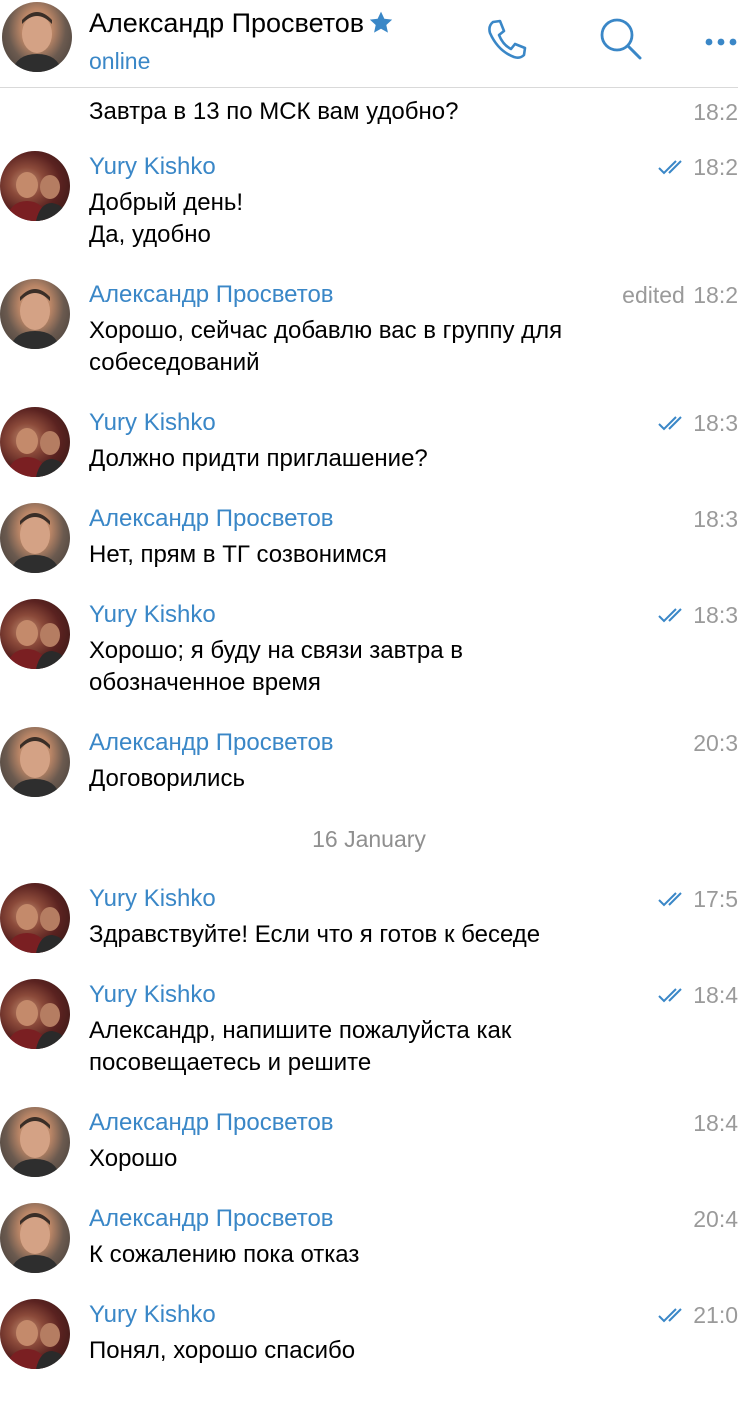  I want to click on chat-title: Александр Просветов online, so click(241, 40).